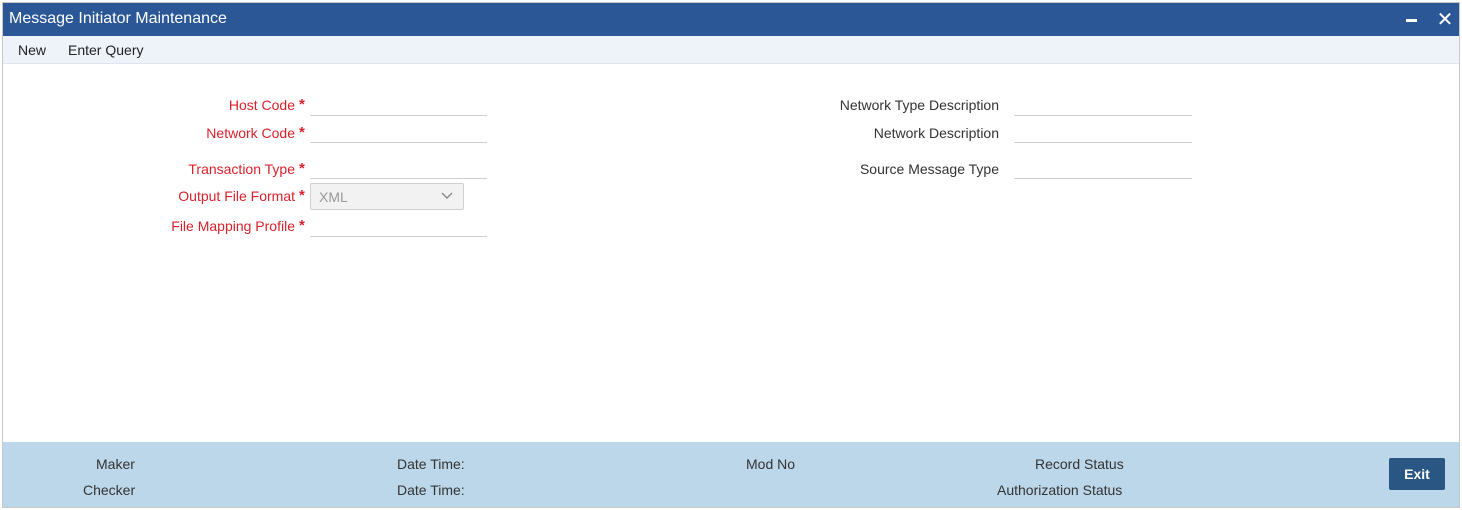 The image size is (1462, 510). I want to click on checker-date-time-label: Date Time:, so click(431, 490).